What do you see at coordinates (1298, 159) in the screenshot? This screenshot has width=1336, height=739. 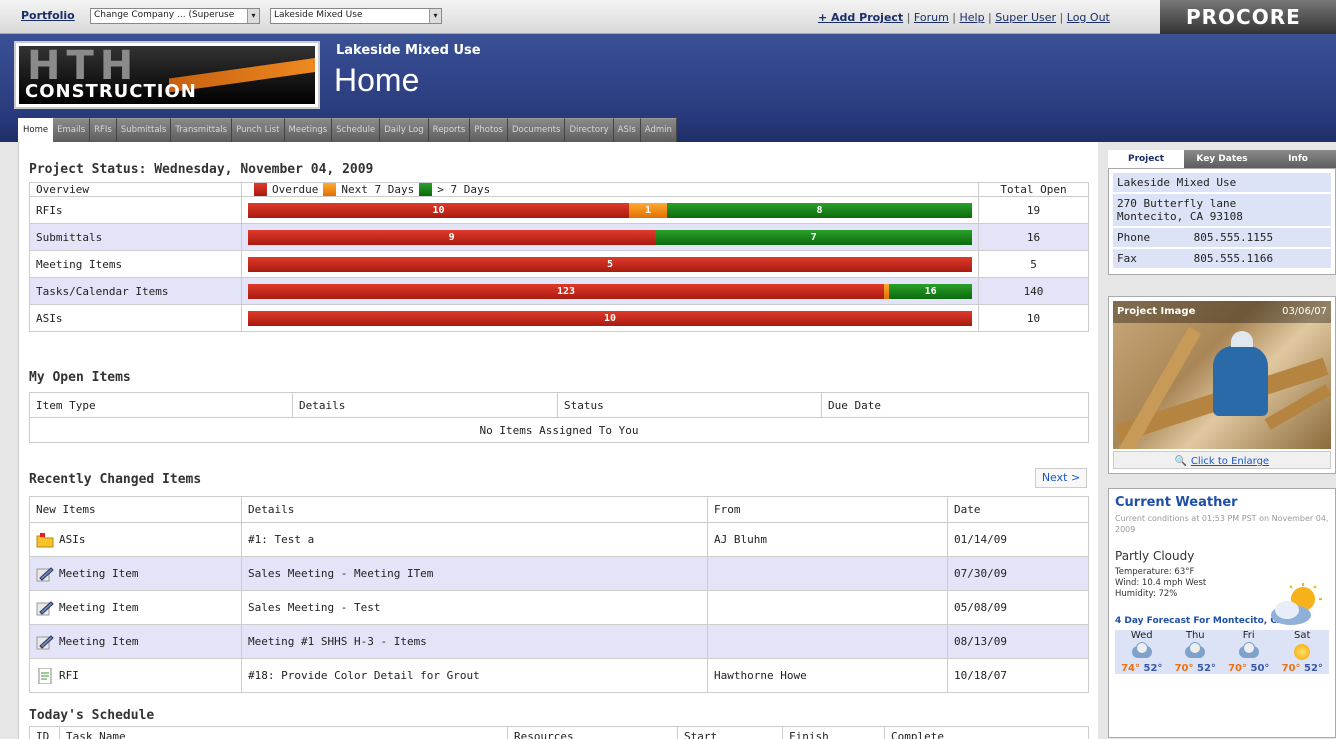 I see `tab-info: Info` at bounding box center [1298, 159].